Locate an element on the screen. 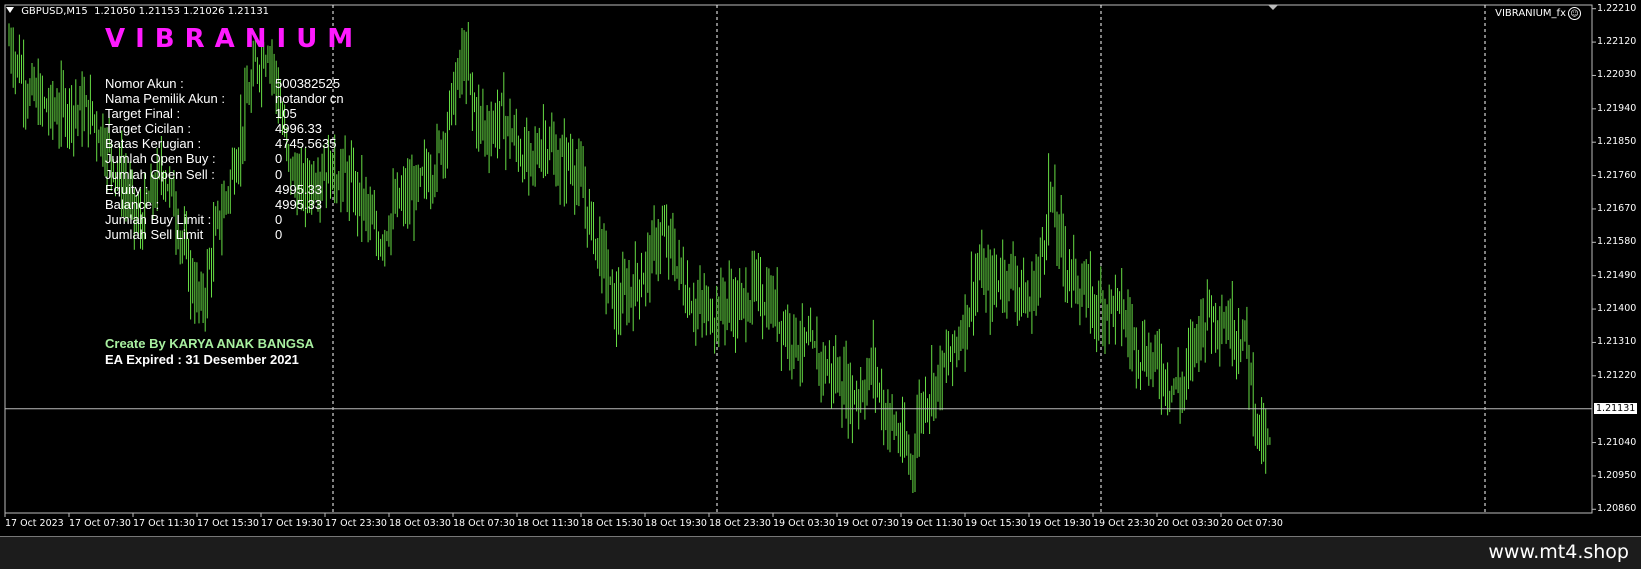 The image size is (1641, 569). watermark: www.mt4.shop is located at coordinates (1558, 552).